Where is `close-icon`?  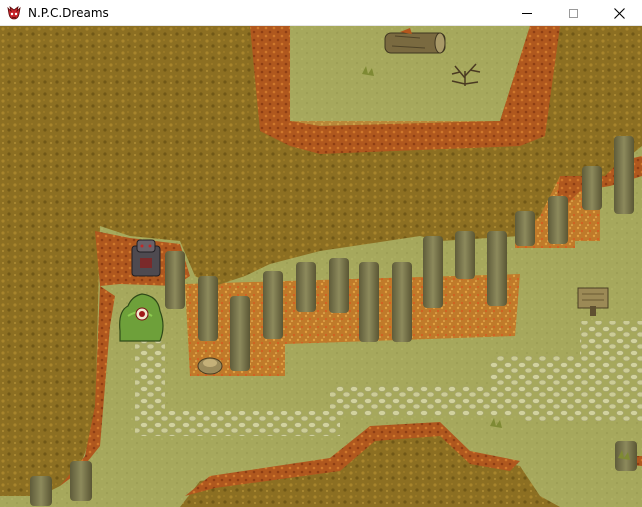 close-icon is located at coordinates (619, 13).